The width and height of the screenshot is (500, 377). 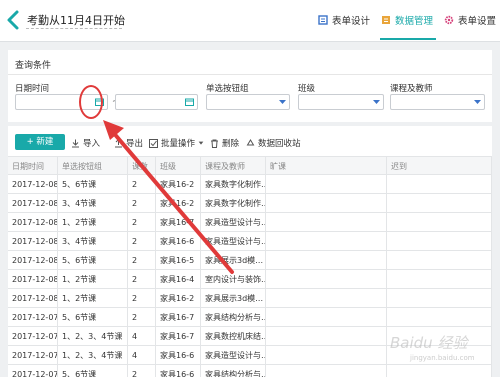 I want to click on import-button: 导入, so click(x=85, y=143).